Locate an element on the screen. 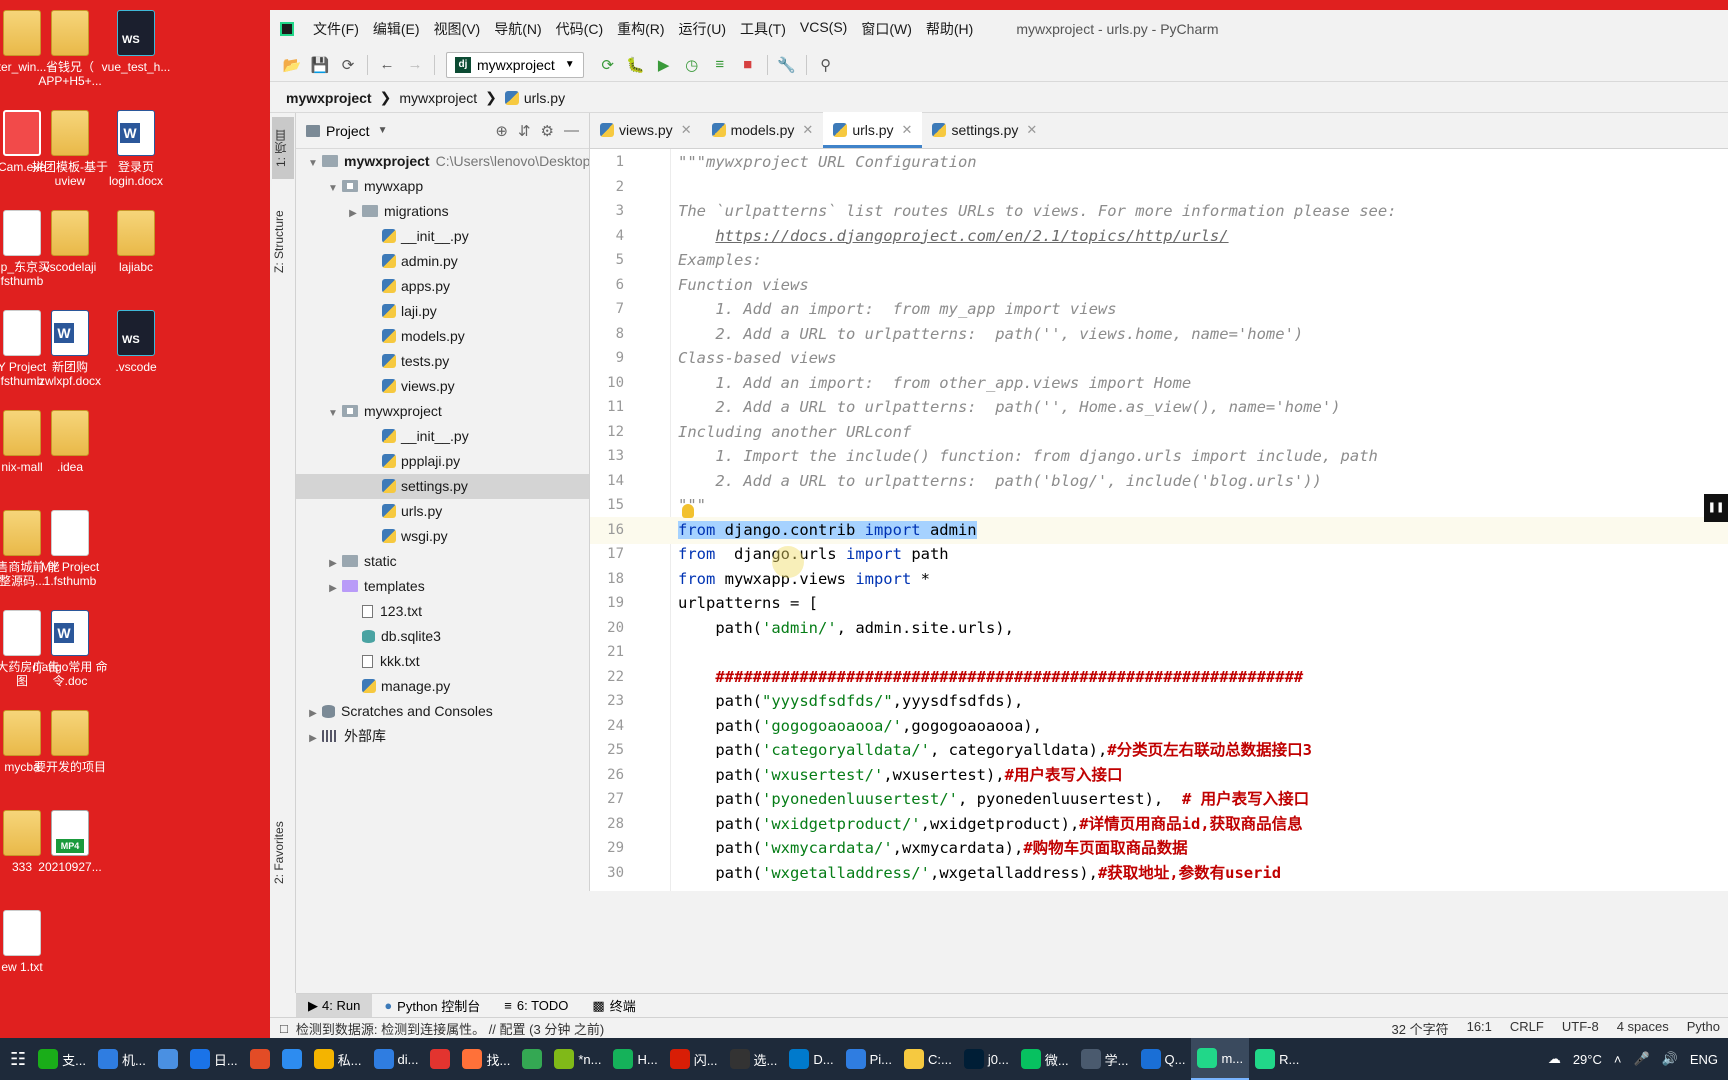 This screenshot has height=1080, width=1728. editor-tab: views.py ✕ is located at coordinates (646, 130).